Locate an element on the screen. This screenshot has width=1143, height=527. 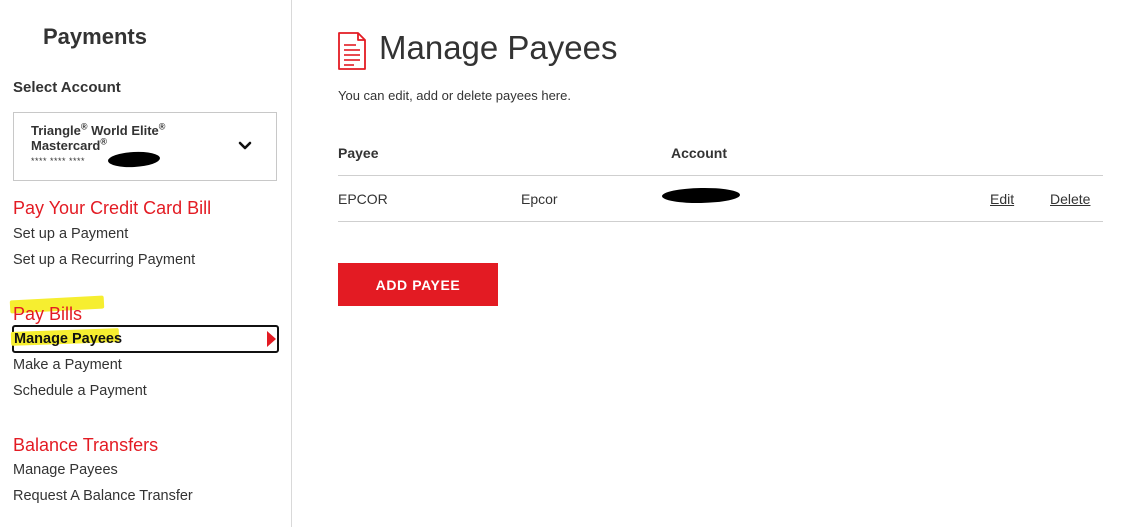
column-header-account: Account is located at coordinates (699, 153).